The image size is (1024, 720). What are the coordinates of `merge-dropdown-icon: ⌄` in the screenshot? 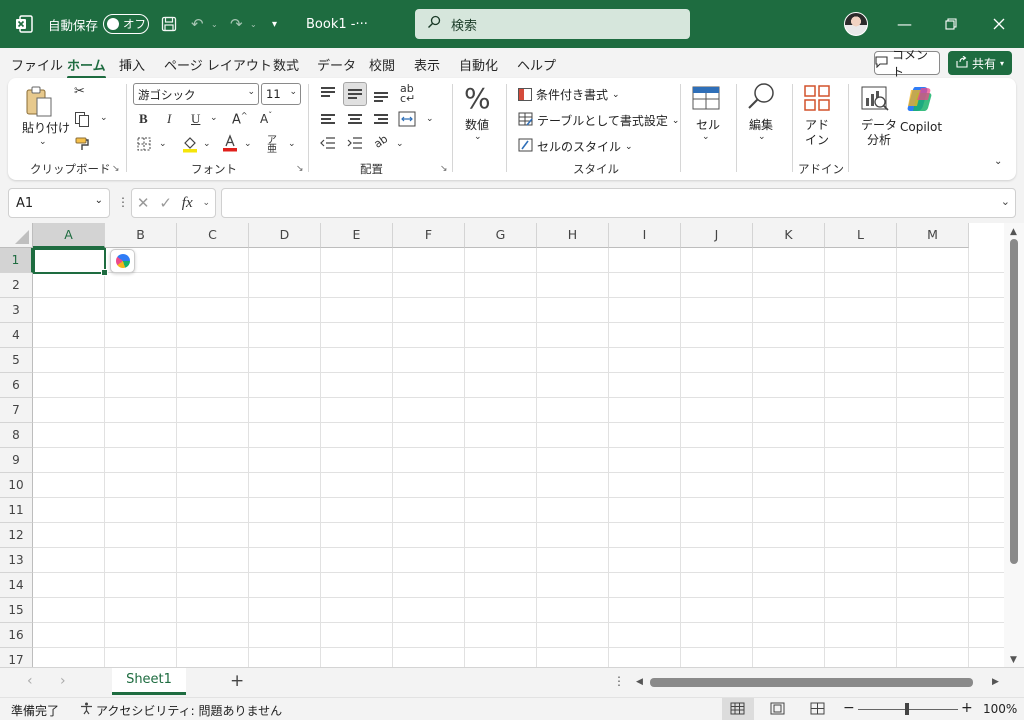 It's located at (430, 119).